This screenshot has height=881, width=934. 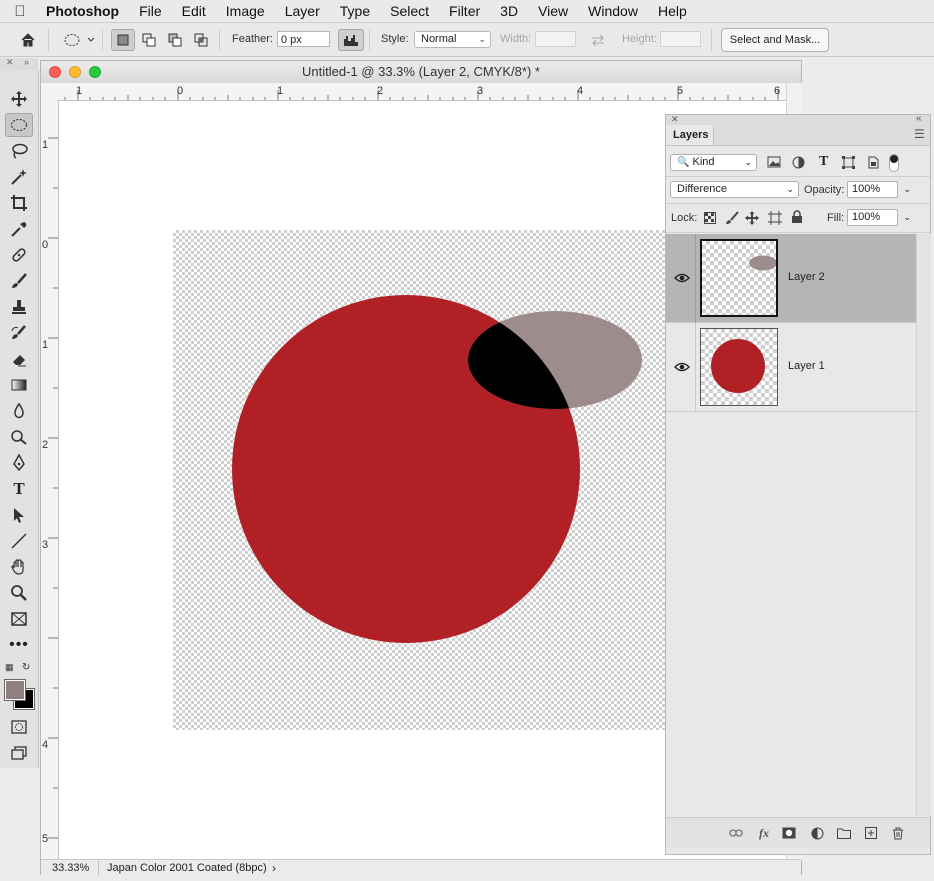 I want to click on marquee-preset-picker, so click(x=77, y=40).